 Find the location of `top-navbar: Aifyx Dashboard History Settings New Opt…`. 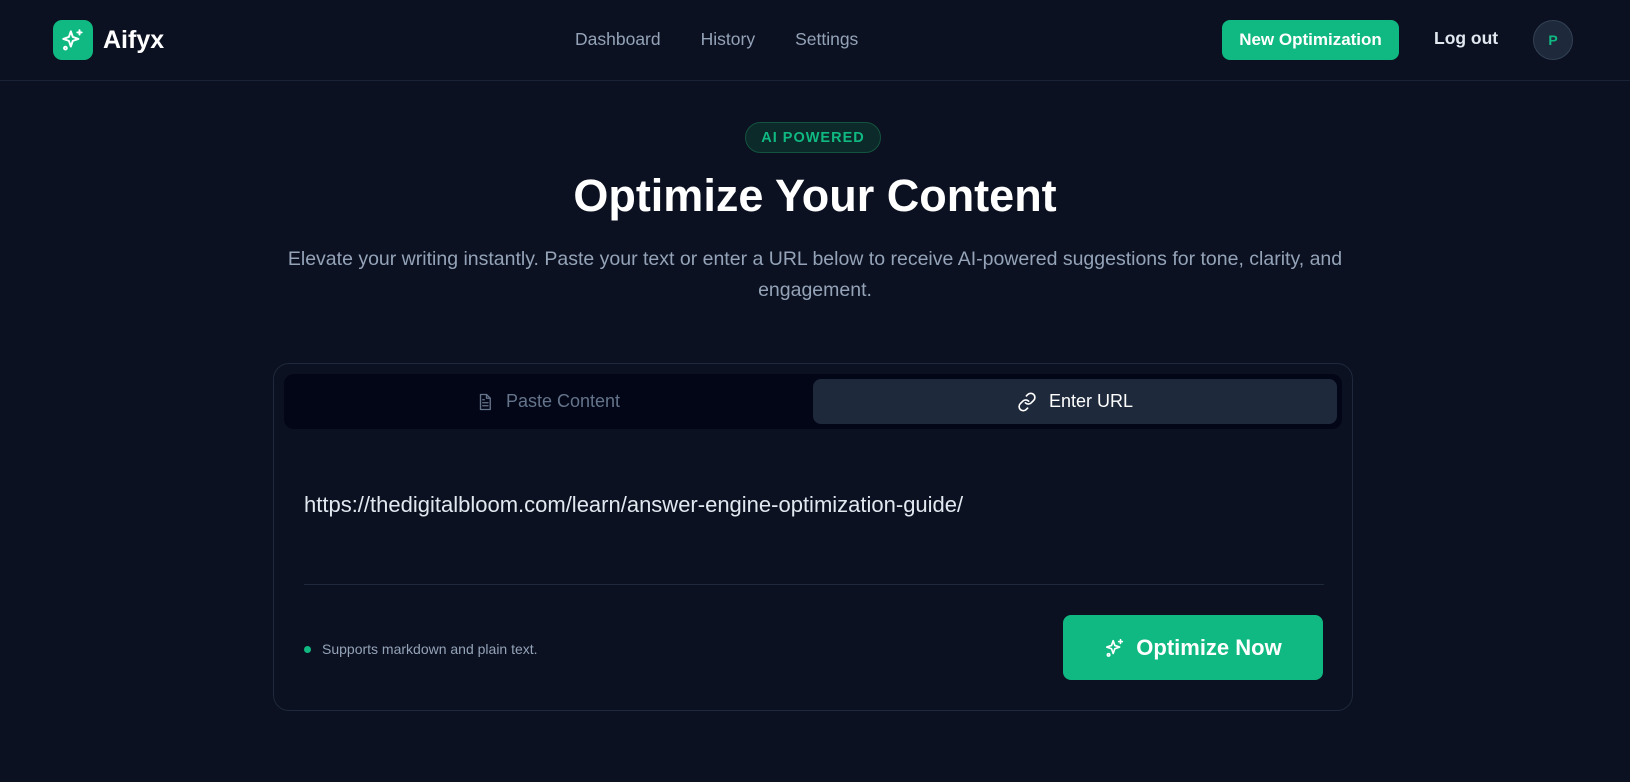

top-navbar: Aifyx Dashboard History Settings New Opt… is located at coordinates (815, 40).